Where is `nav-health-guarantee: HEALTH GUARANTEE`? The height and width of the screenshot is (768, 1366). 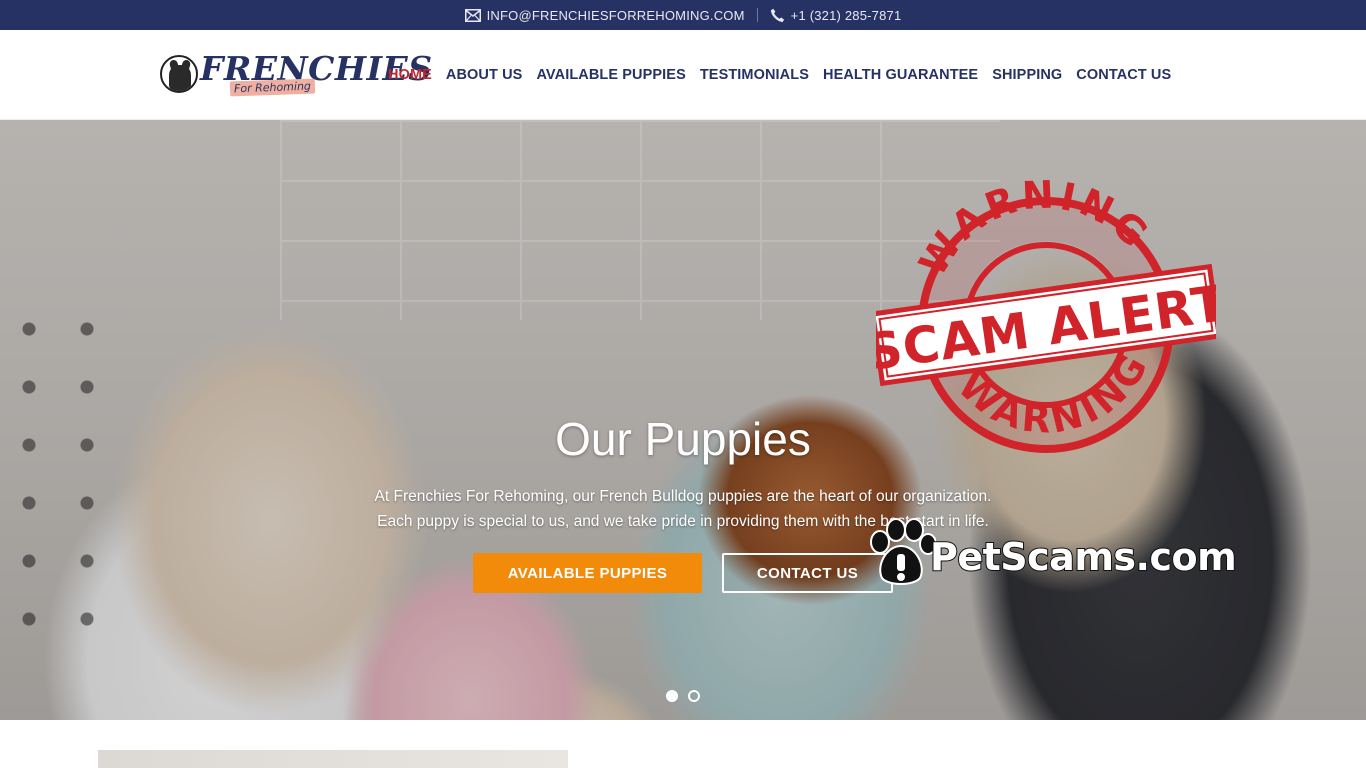 nav-health-guarantee: HEALTH GUARANTEE is located at coordinates (900, 75).